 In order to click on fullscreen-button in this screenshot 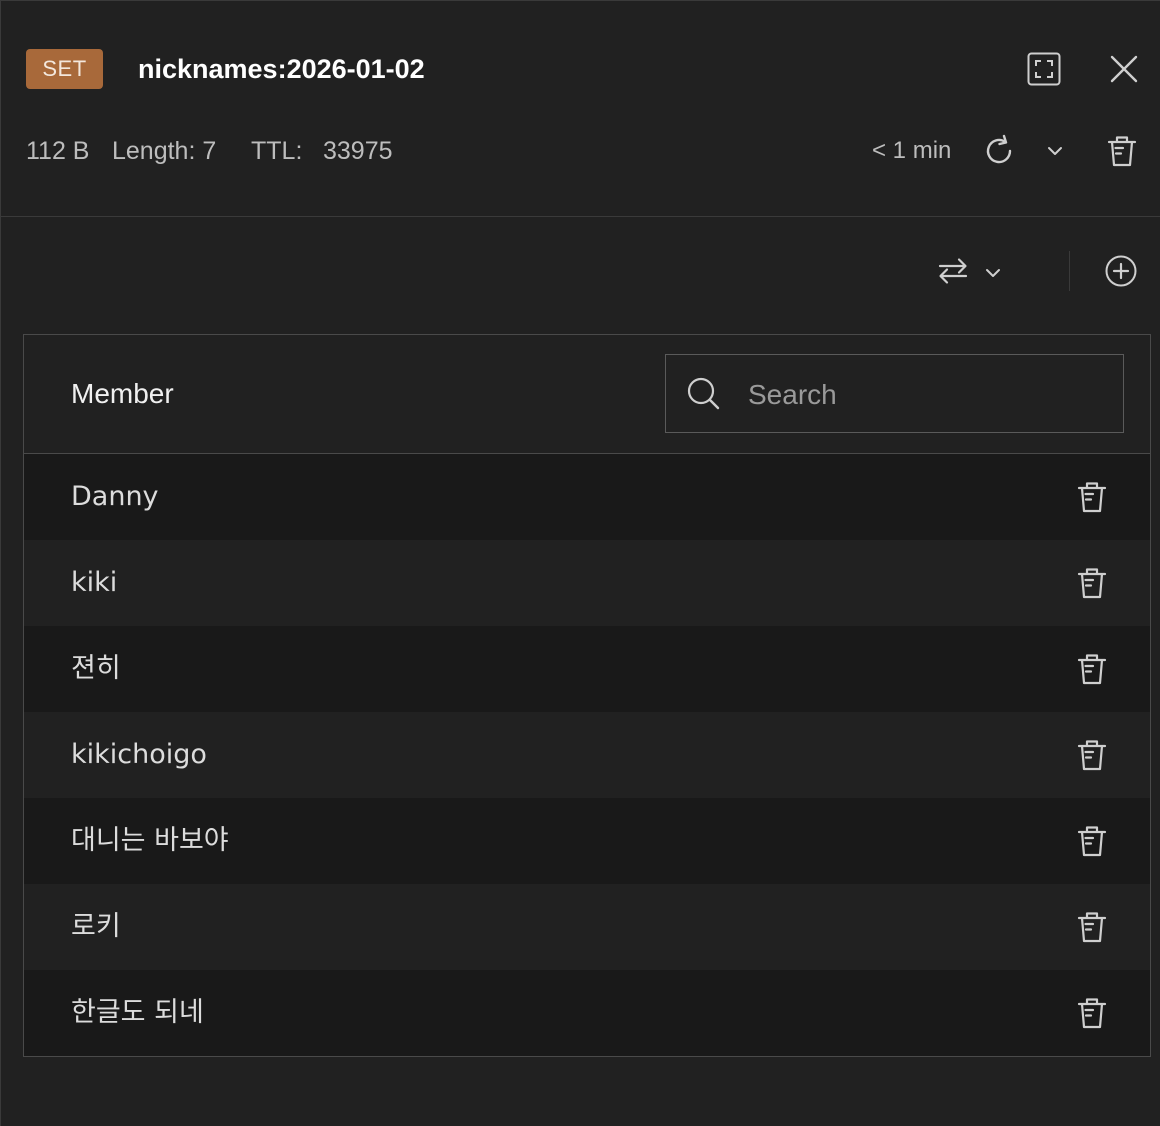, I will do `click(1044, 69)`.